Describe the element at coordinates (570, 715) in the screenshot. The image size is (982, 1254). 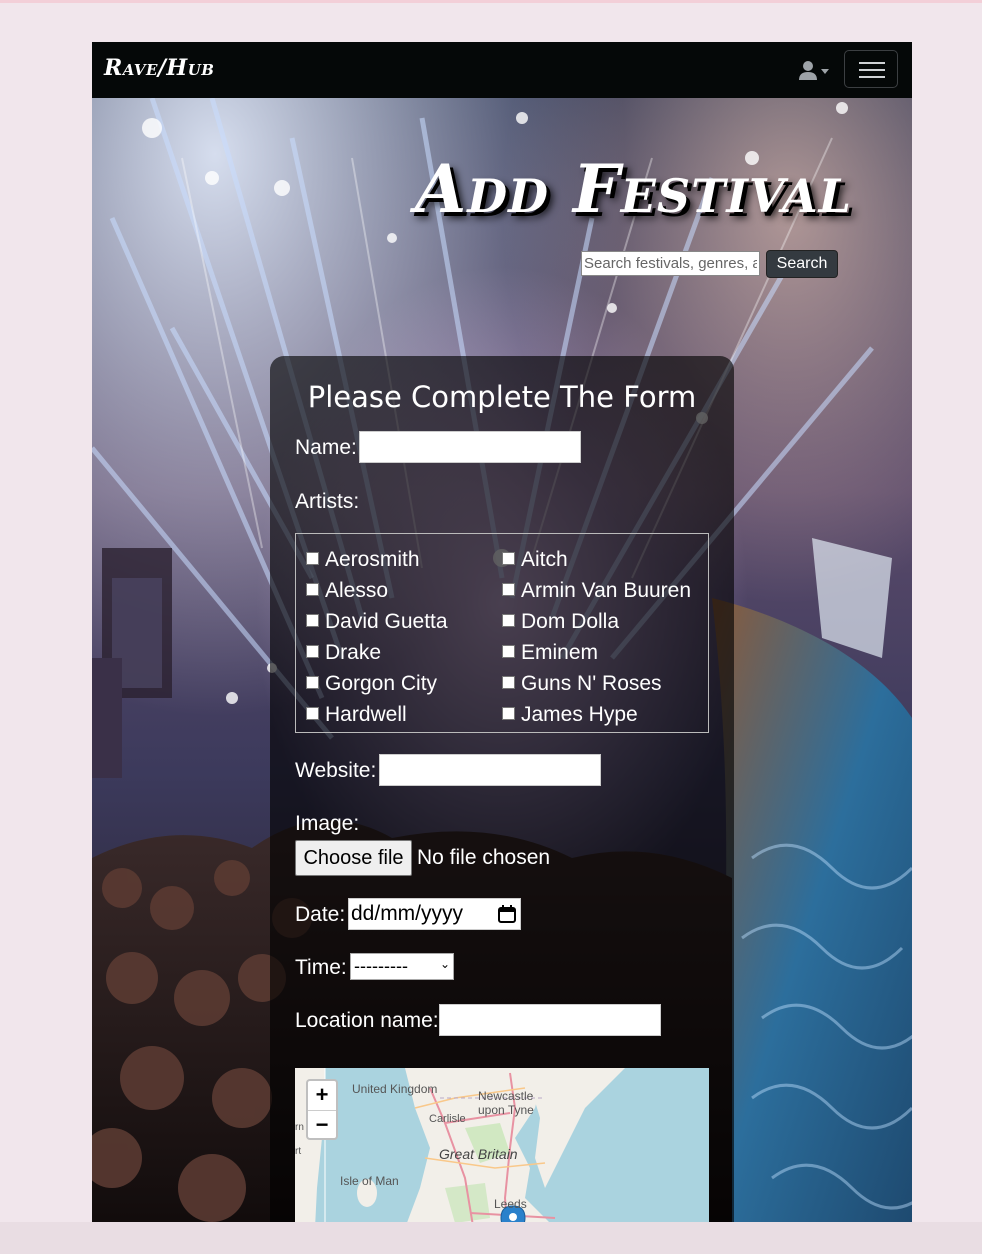
I see `artist-checkbox-james-hype: James Hype` at that location.